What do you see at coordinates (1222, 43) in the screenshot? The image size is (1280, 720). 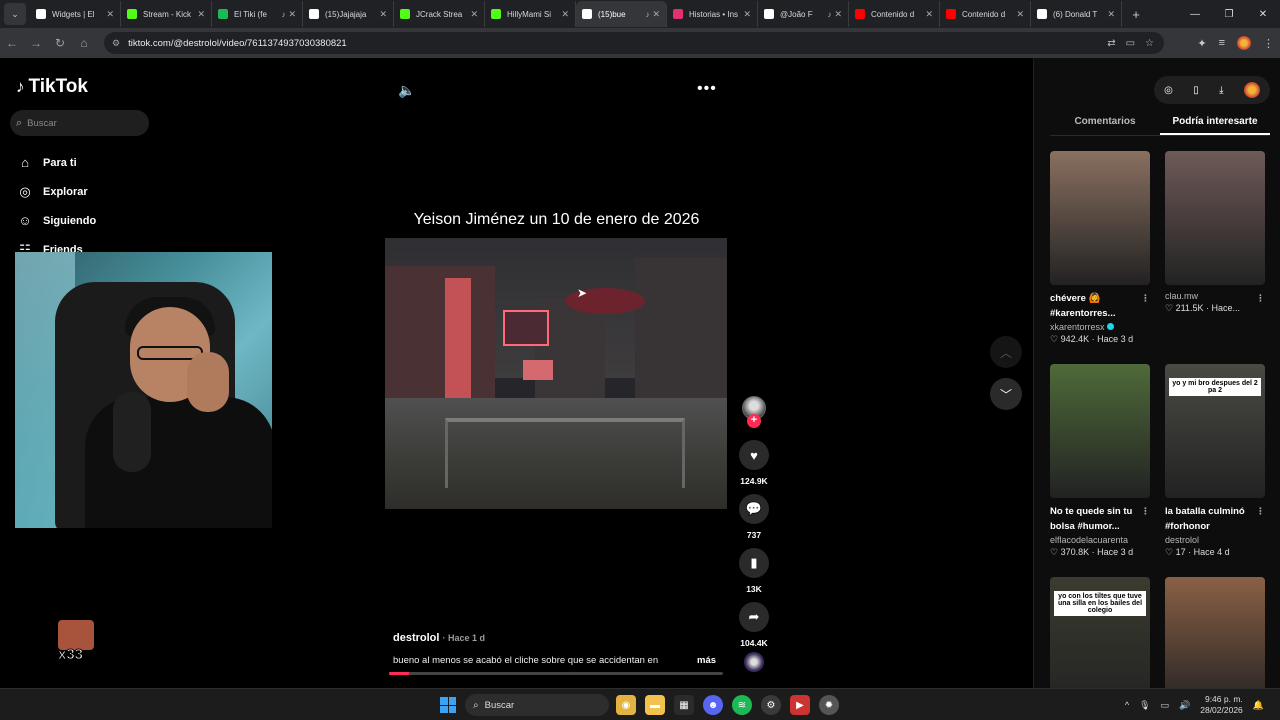 I see `media-control-icon: ≡` at bounding box center [1222, 43].